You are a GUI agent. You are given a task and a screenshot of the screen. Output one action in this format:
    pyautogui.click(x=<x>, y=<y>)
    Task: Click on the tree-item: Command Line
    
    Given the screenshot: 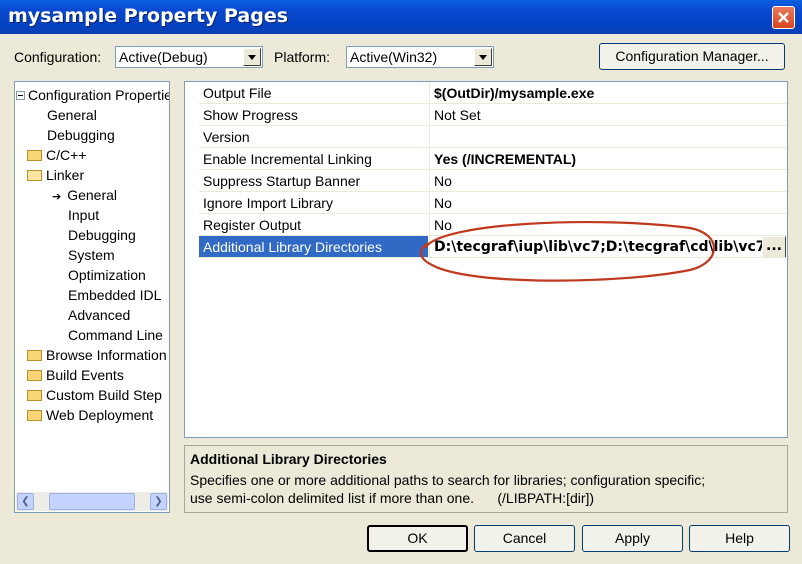 What is the action you would take?
    pyautogui.click(x=115, y=335)
    